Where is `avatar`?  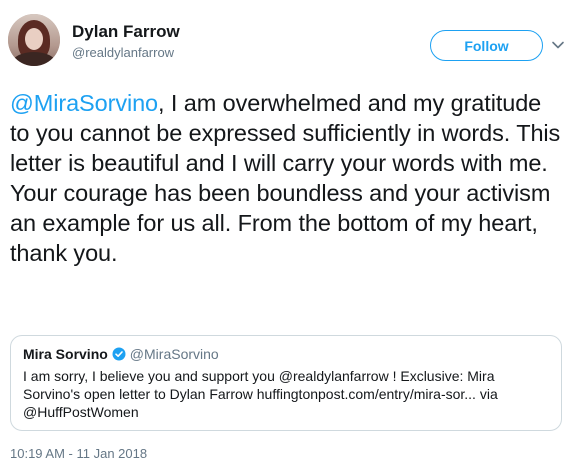 avatar is located at coordinates (34, 40).